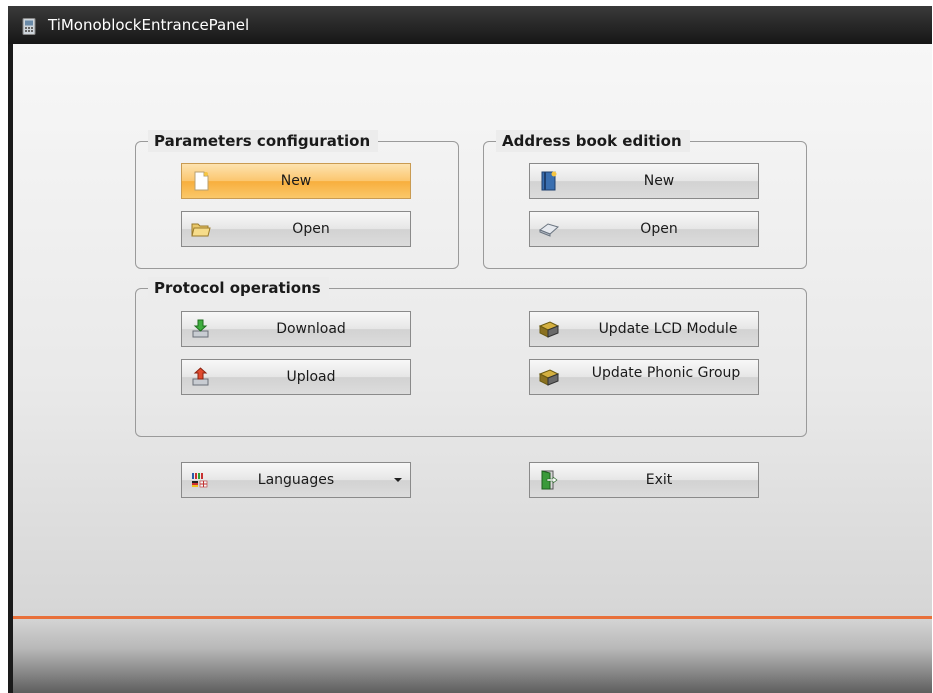 The width and height of the screenshot is (933, 693). I want to click on address-book-new-label: New, so click(659, 181).